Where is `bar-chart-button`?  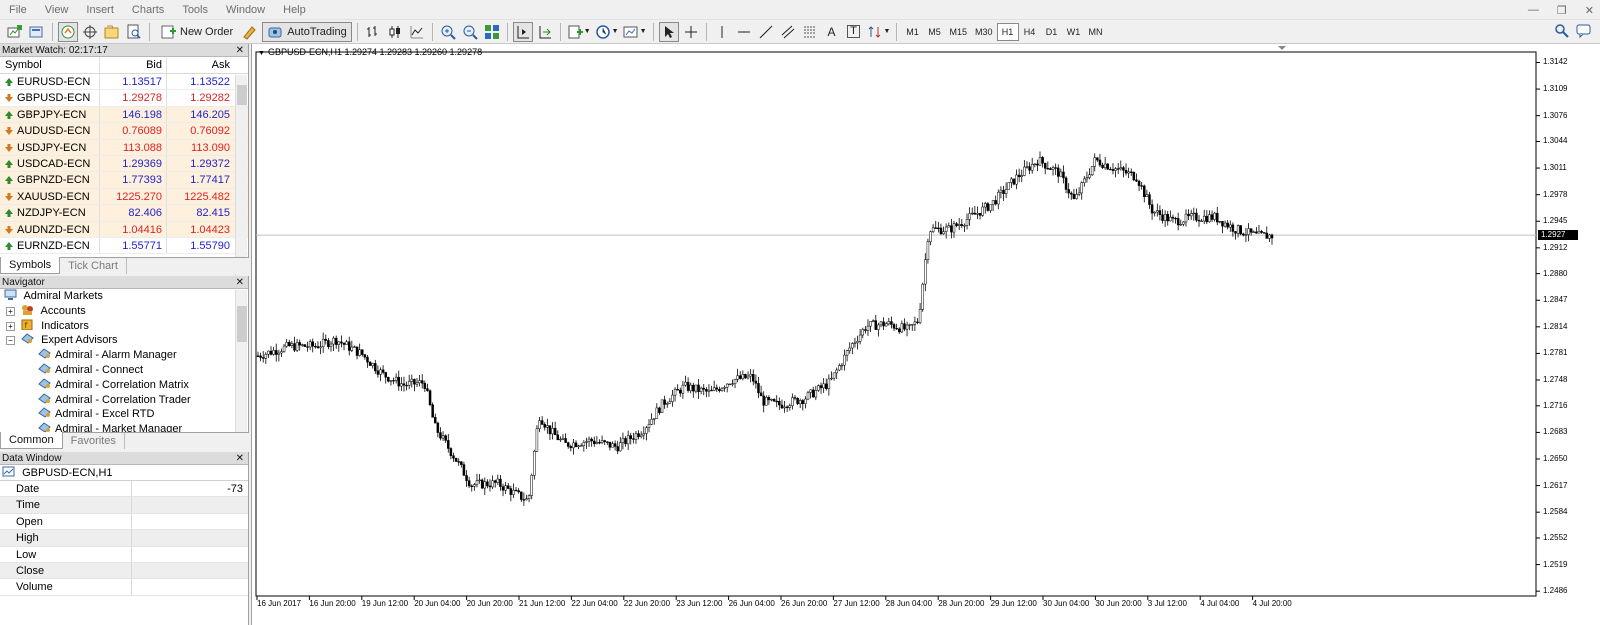
bar-chart-button is located at coordinates (373, 32).